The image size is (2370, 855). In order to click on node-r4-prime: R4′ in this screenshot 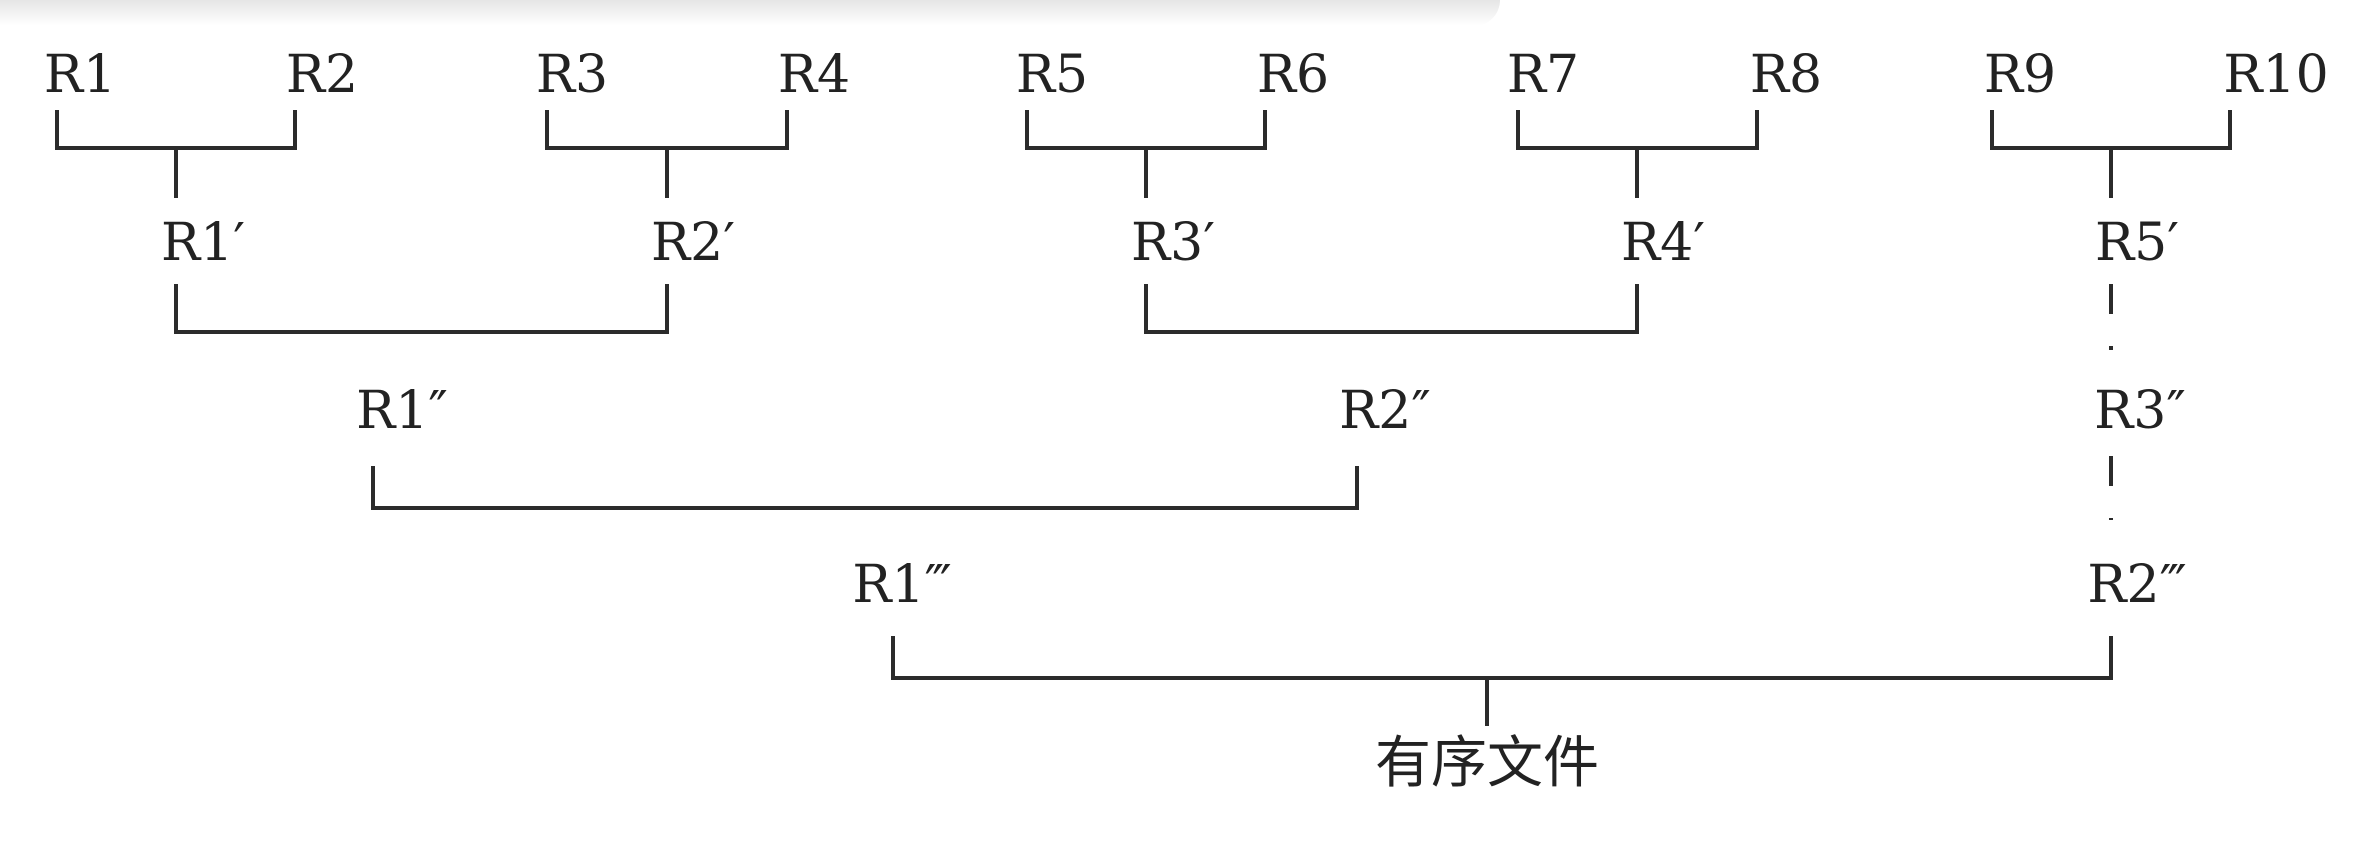, I will do `click(1663, 243)`.